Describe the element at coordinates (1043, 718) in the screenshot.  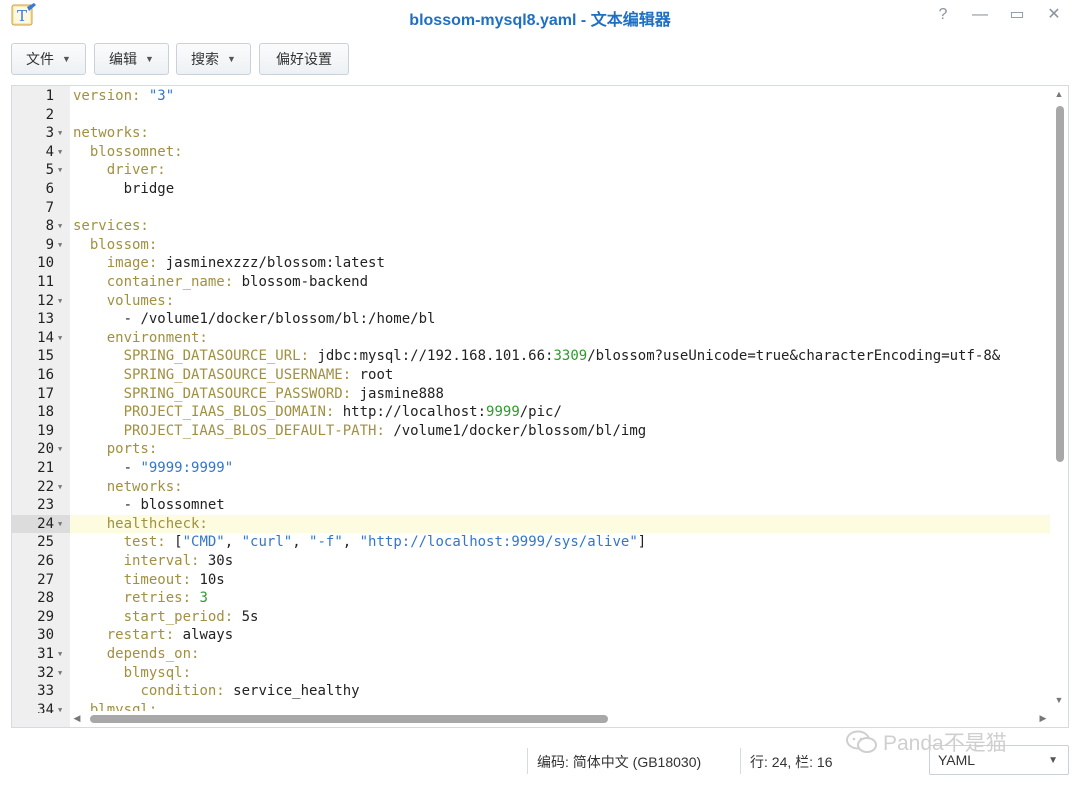
I see `scroll-right-arrow-icon: ▶` at that location.